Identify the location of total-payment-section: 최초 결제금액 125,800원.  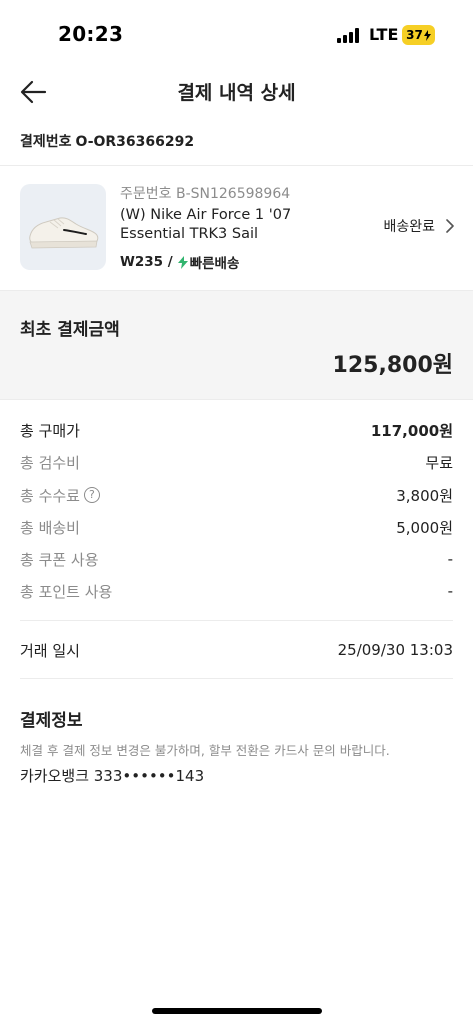
(236, 345).